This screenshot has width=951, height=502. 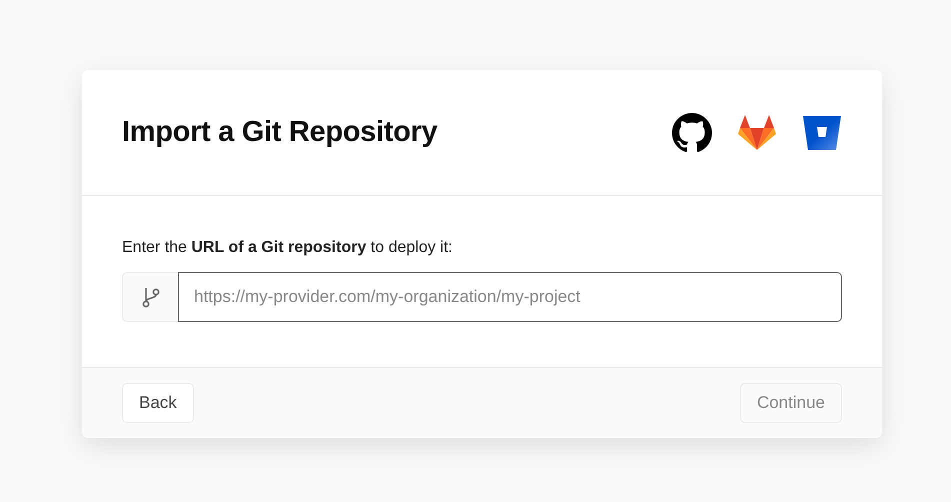 What do you see at coordinates (280, 132) in the screenshot?
I see `dialog-title: Import a Git Repository` at bounding box center [280, 132].